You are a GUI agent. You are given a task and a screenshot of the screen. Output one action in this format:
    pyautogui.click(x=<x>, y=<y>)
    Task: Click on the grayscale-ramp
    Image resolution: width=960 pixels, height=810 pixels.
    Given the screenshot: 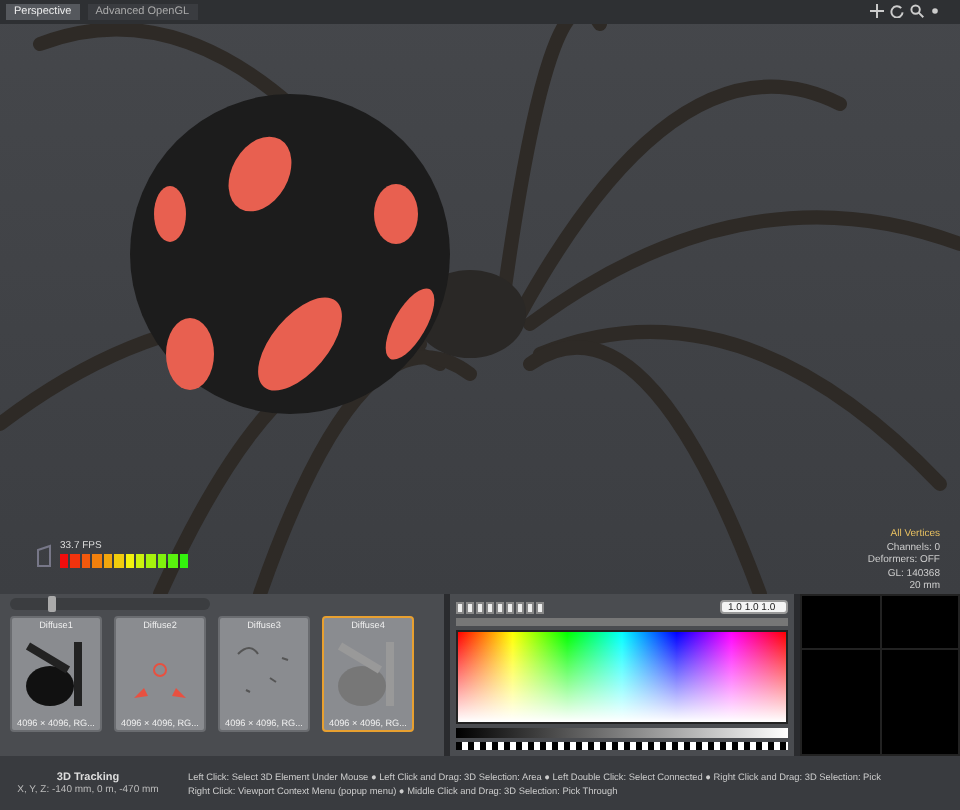 What is the action you would take?
    pyautogui.click(x=622, y=733)
    